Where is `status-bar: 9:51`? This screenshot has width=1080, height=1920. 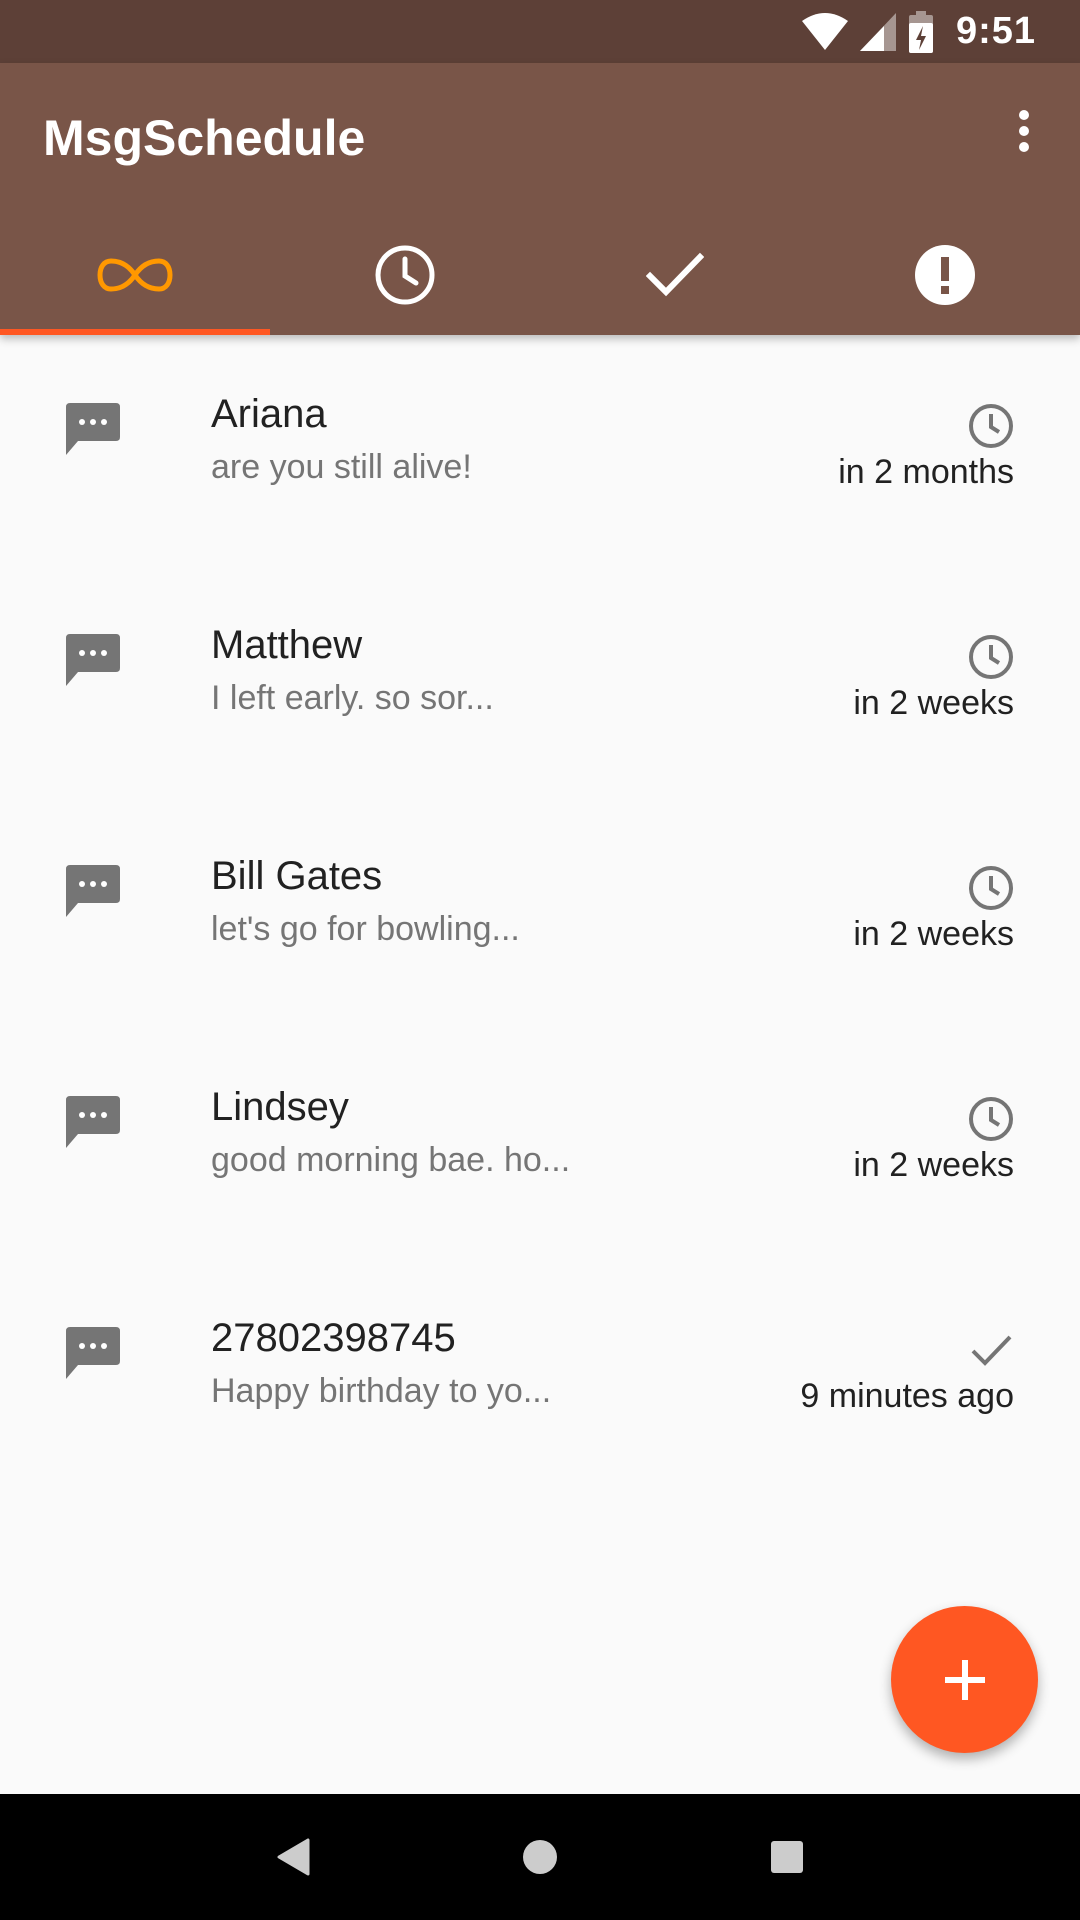
status-bar: 9:51 is located at coordinates (540, 31).